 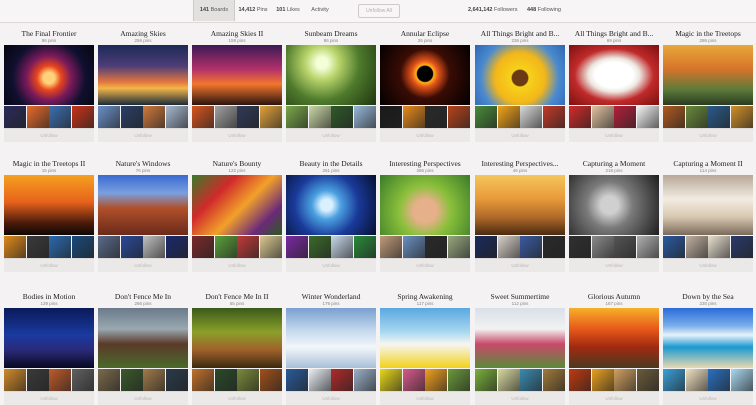 I want to click on board-card: Spring Awakening 117 pins Unfollow, so click(x=425, y=348).